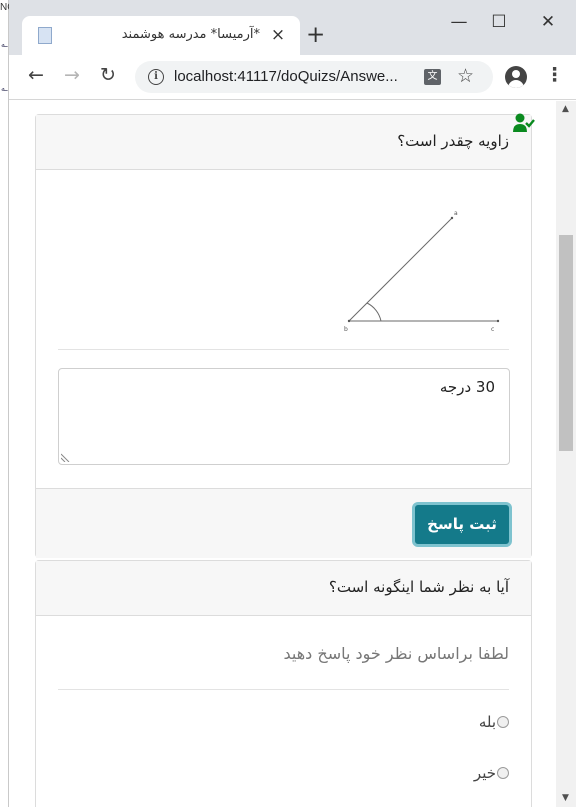 Image resolution: width=576 pixels, height=807 pixels. Describe the element at coordinates (315, 35) in the screenshot. I see `new-tab-button: +` at that location.